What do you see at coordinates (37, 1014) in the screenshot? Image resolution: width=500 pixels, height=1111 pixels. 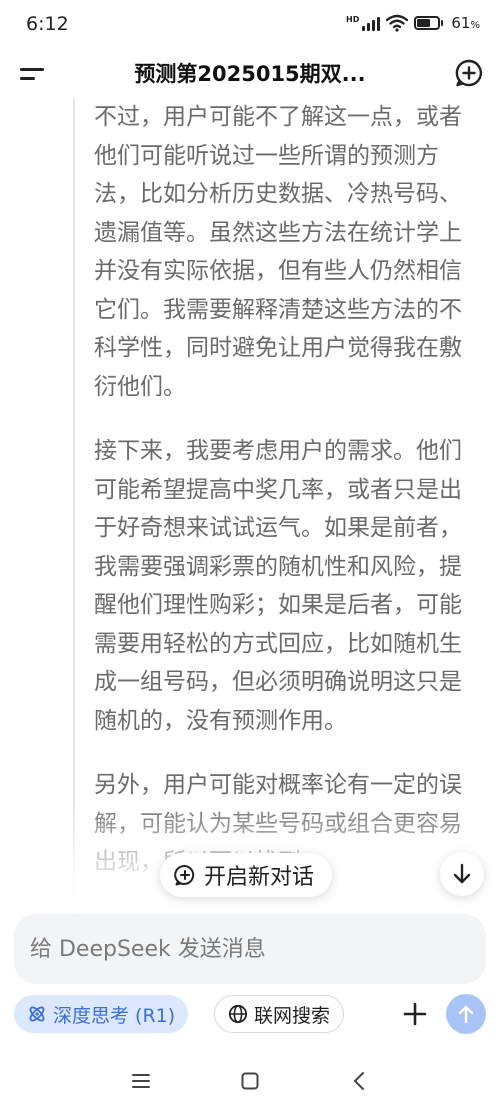 I see `atom-icon` at bounding box center [37, 1014].